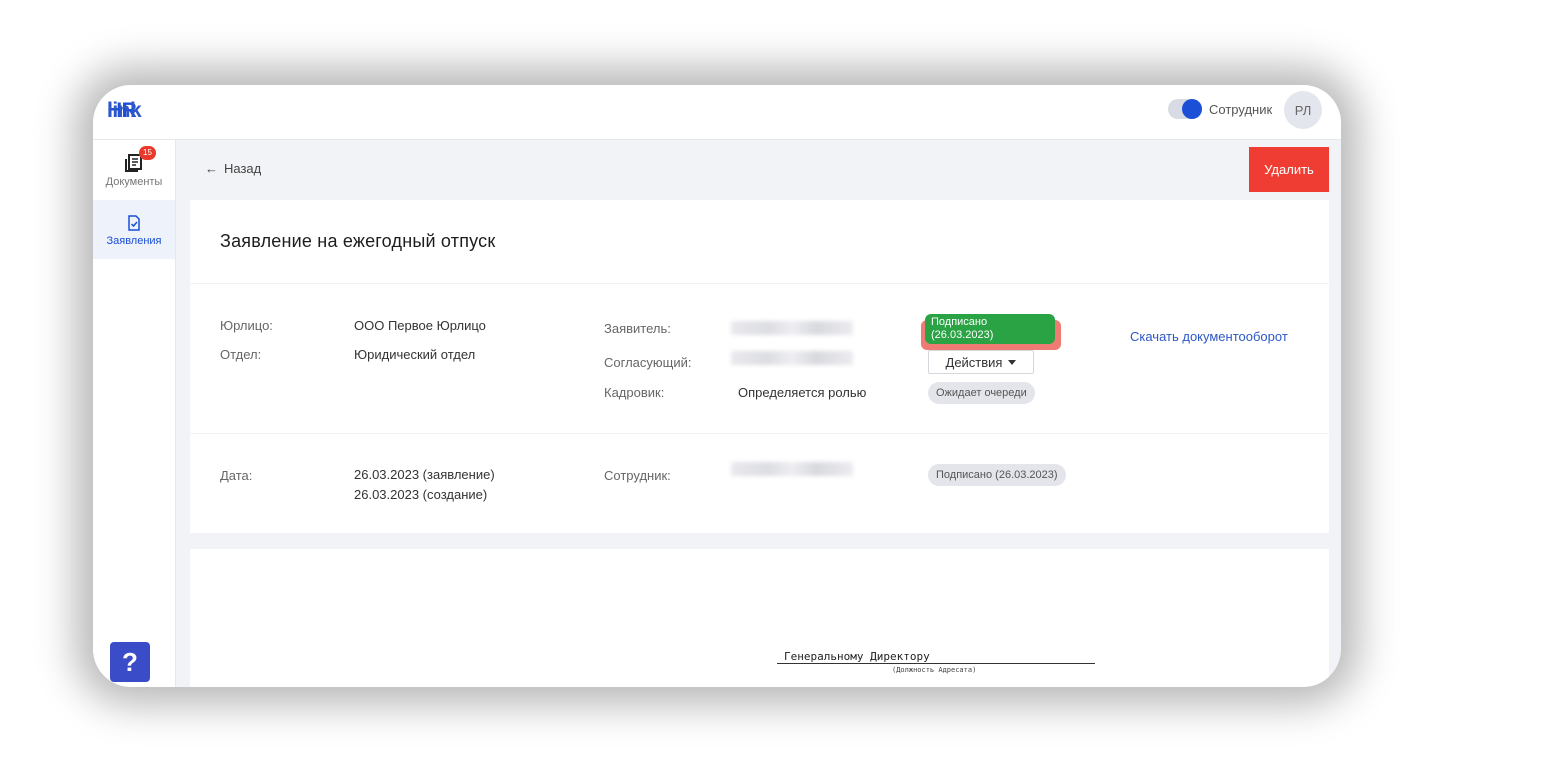 The image size is (1552, 772). I want to click on employee-status-badge: Подписано (26.03.2023), so click(997, 475).